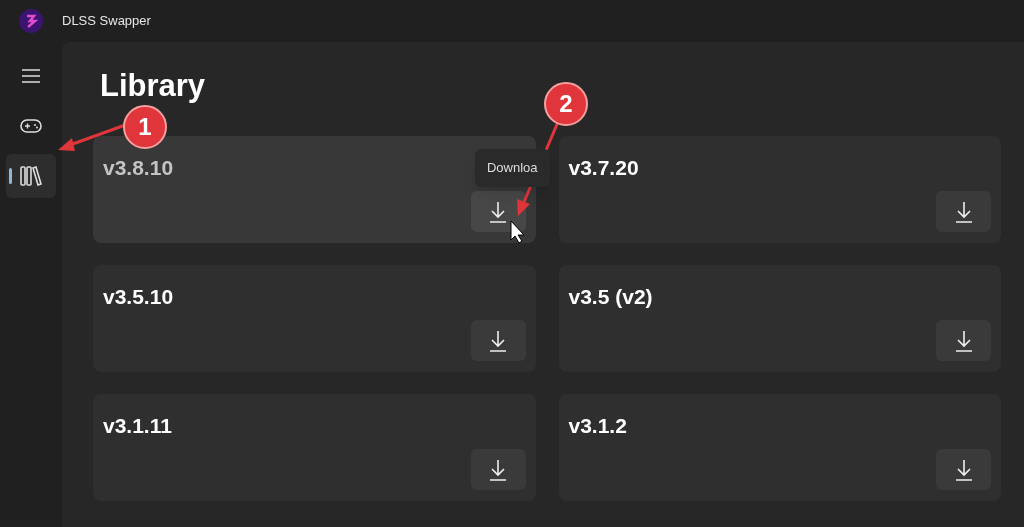 This screenshot has width=1024, height=527. Describe the element at coordinates (314, 318) in the screenshot. I see `version-card: v3.5.10` at that location.